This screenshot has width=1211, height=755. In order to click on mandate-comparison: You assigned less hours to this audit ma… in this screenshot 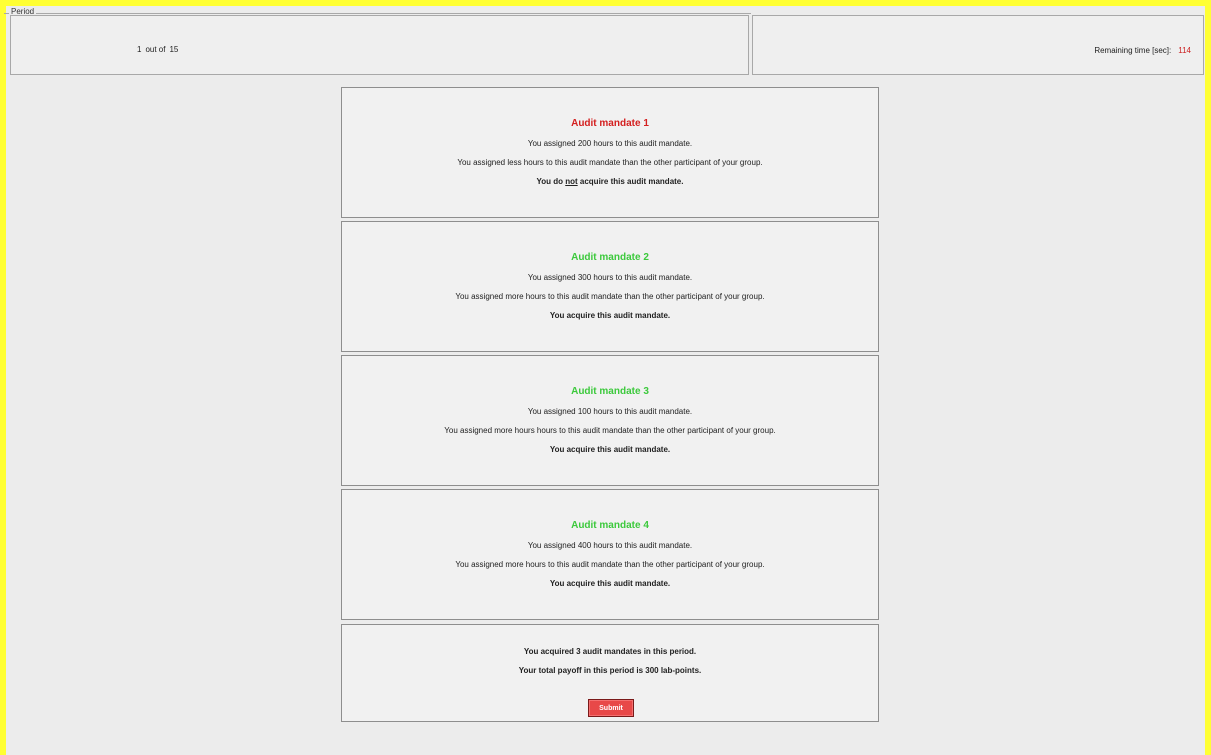, I will do `click(610, 162)`.